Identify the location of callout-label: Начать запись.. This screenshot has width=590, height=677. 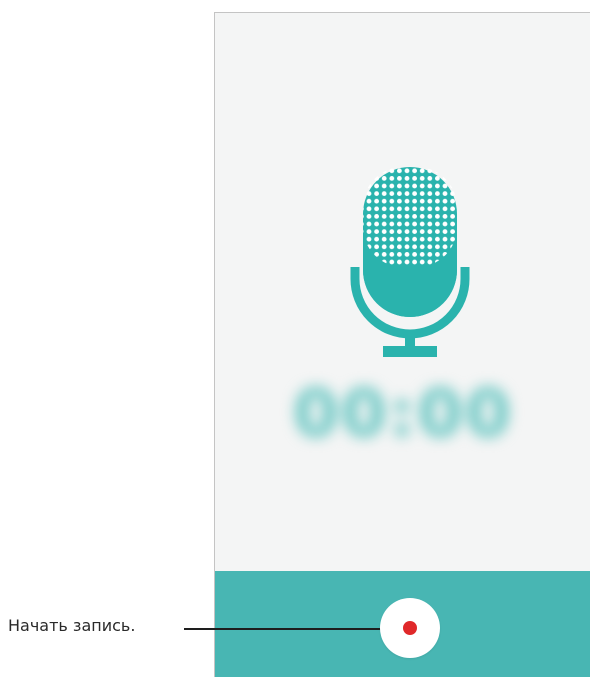
(72, 625).